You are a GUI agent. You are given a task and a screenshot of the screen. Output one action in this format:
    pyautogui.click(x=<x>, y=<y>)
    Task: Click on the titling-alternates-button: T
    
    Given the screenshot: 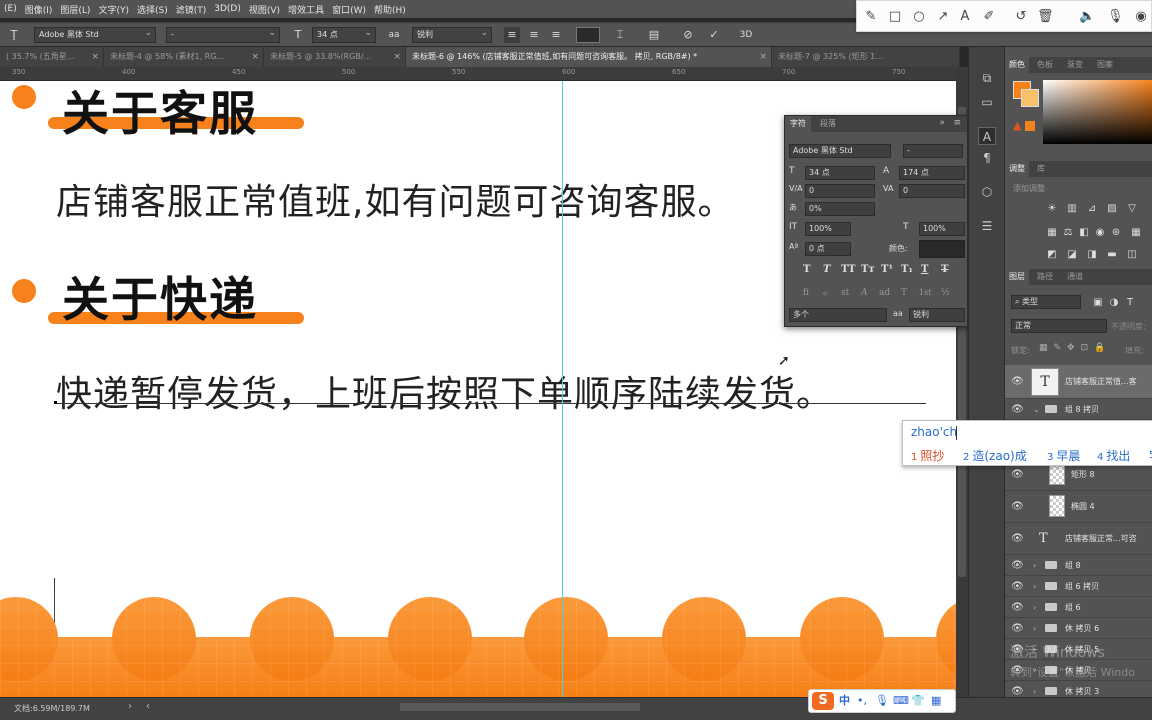 What is the action you would take?
    pyautogui.click(x=904, y=293)
    